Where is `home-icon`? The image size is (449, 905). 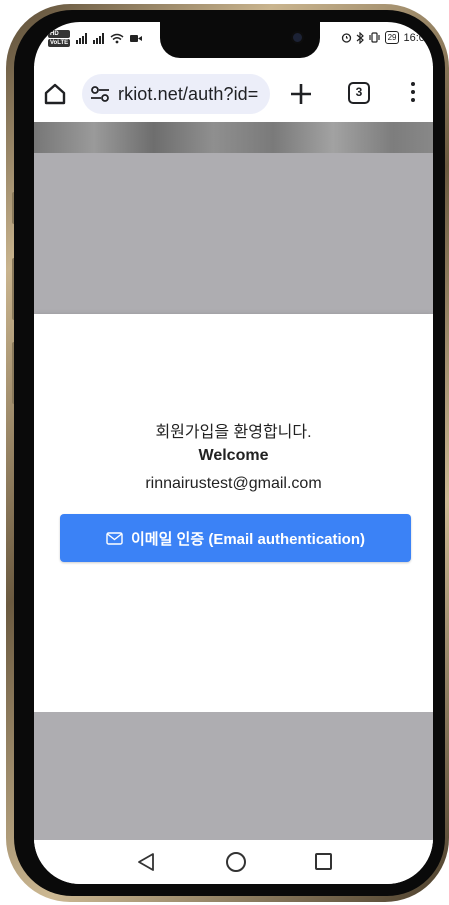
home-icon is located at coordinates (55, 94).